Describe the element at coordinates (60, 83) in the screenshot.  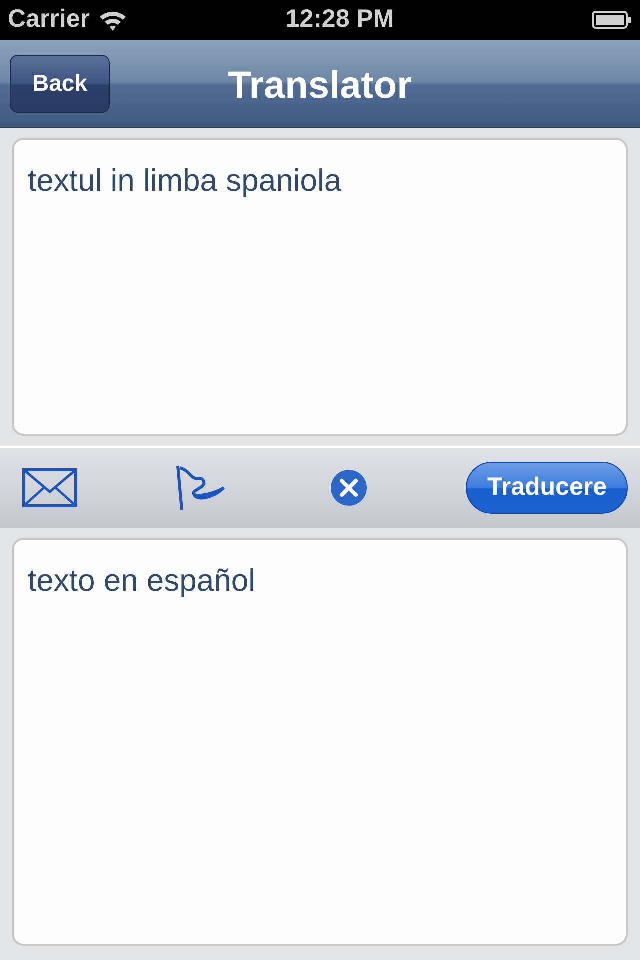
I see `back-button: Back` at that location.